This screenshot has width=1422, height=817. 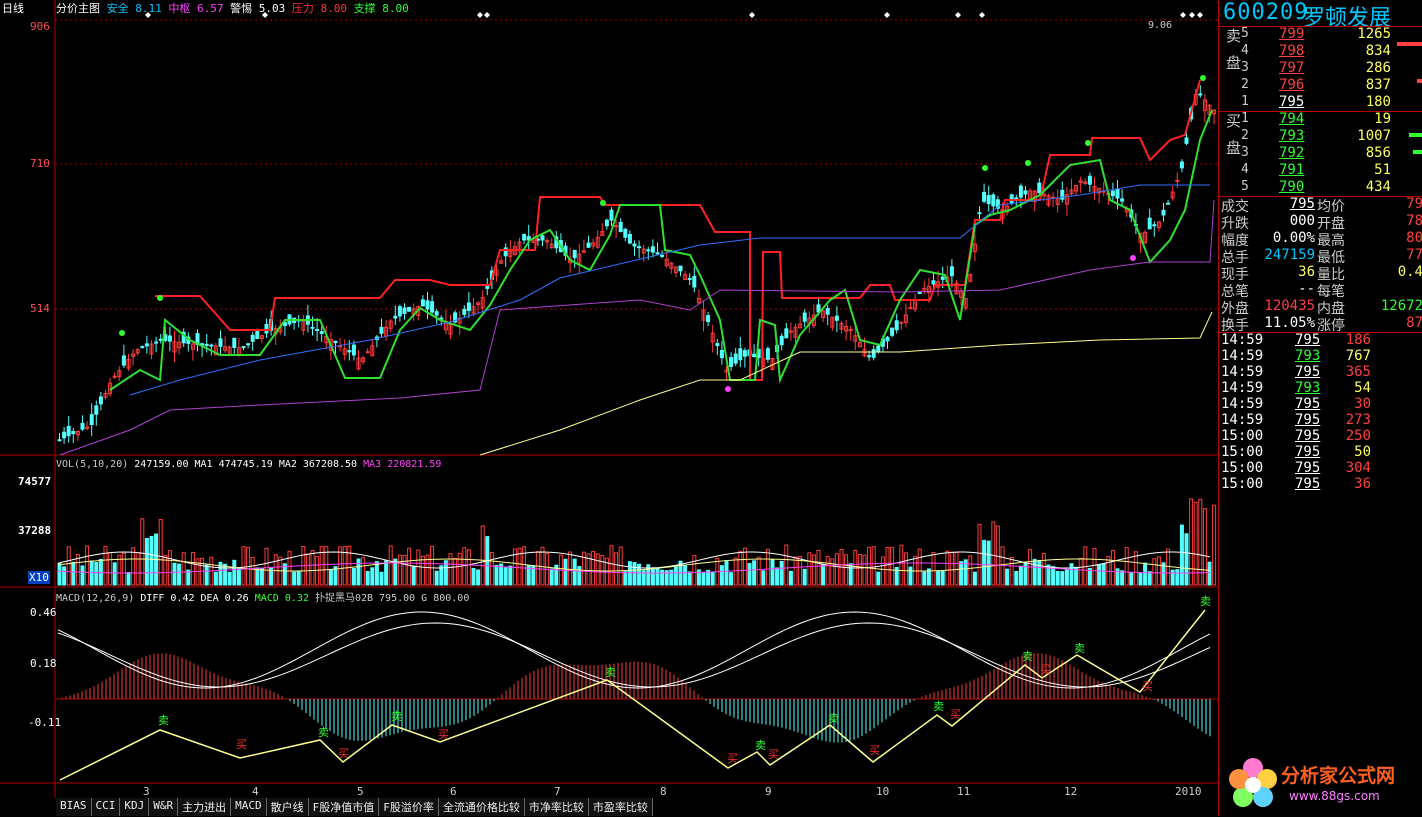 What do you see at coordinates (1321, 340) in the screenshot?
I see `tick-row: 14:59 795 186` at bounding box center [1321, 340].